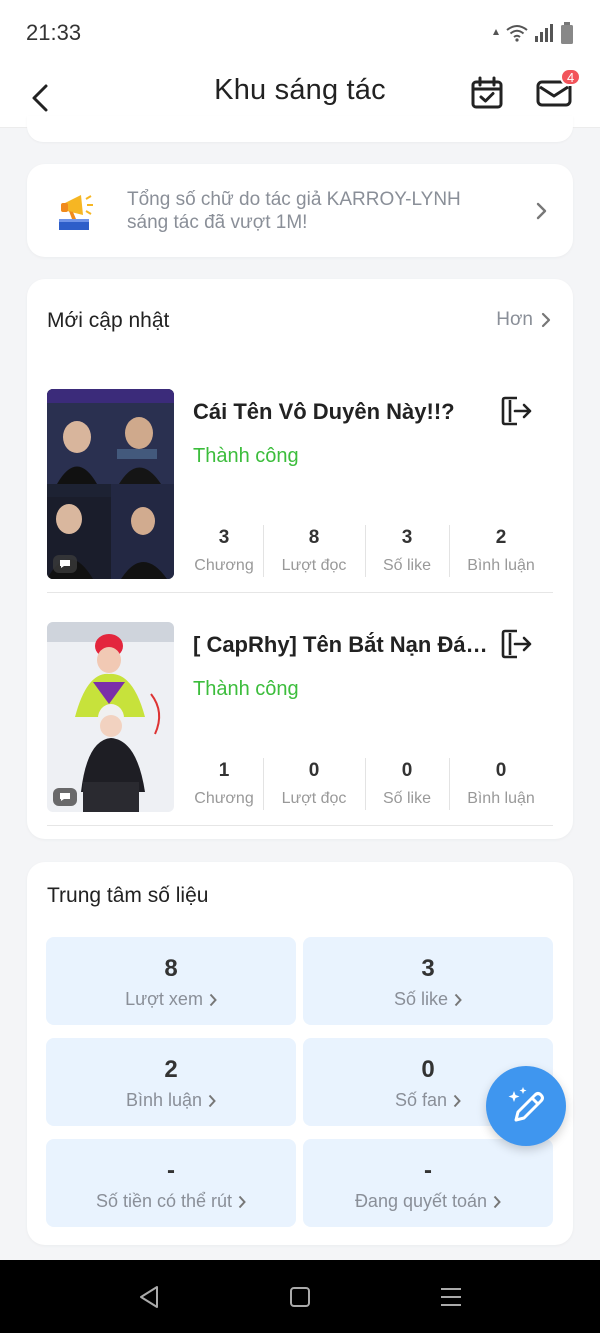  I want to click on signal-icon, so click(544, 33).